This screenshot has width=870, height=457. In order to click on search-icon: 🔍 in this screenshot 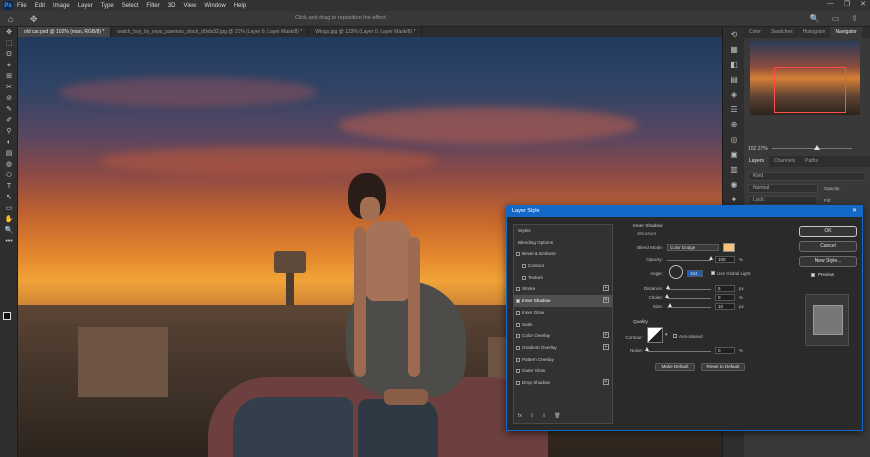, I will do `click(815, 18)`.